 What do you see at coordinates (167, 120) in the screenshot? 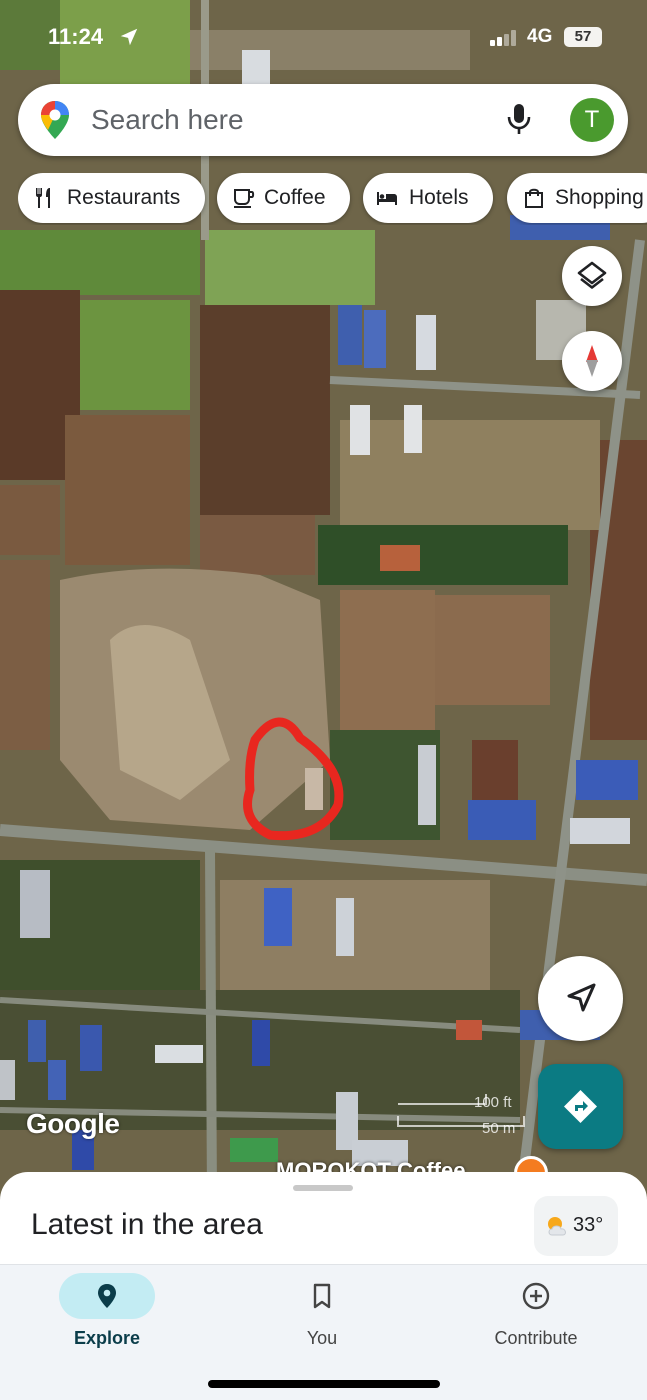
I see `search-input: Search here` at bounding box center [167, 120].